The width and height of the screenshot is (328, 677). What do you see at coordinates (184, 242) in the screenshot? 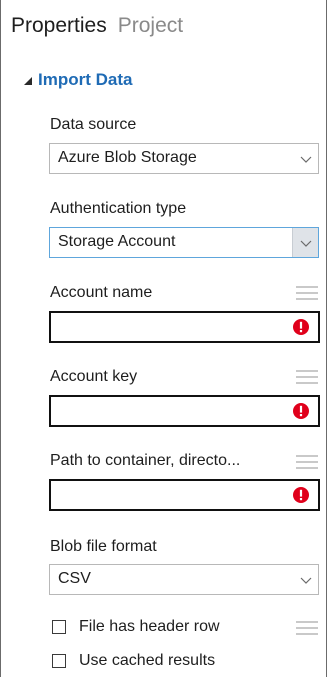
I see `authentication-type-select: Storage Account` at bounding box center [184, 242].